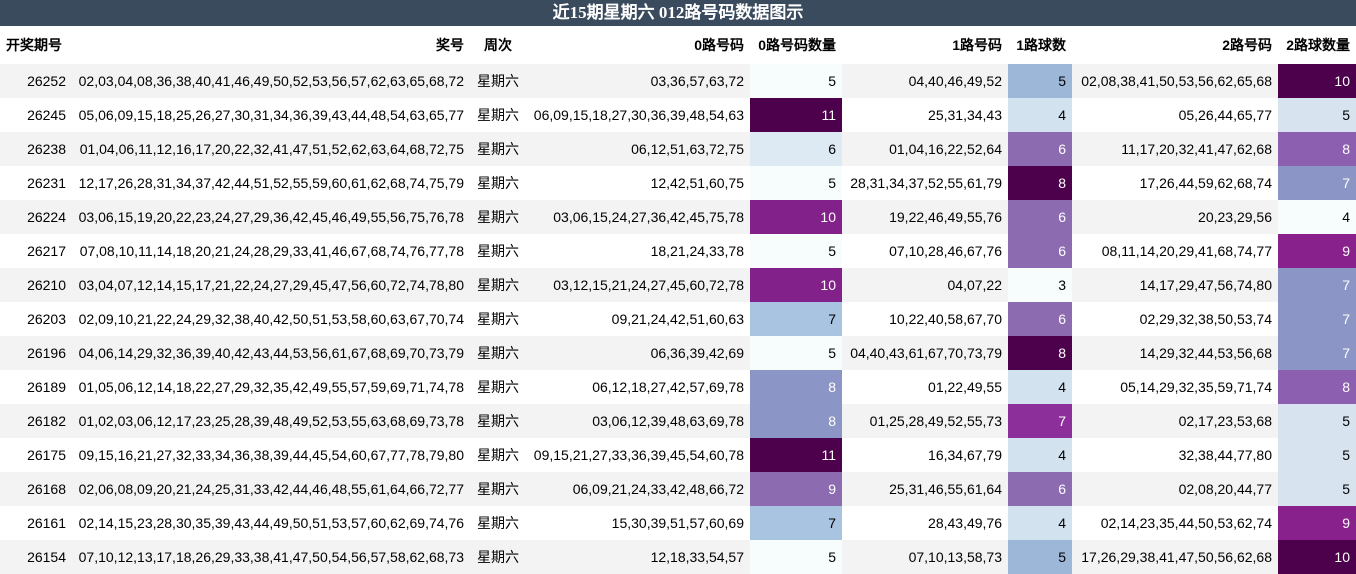 The width and height of the screenshot is (1356, 574). I want to click on cell-route2-numbers: 14,17,29,47,56,74,80, so click(1175, 285).